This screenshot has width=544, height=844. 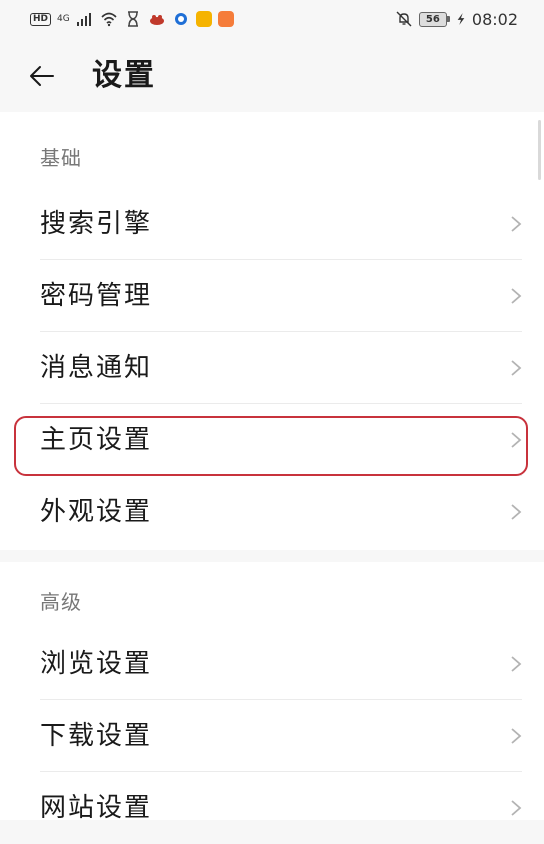 What do you see at coordinates (180, 19) in the screenshot?
I see `app-icon-blue-circle` at bounding box center [180, 19].